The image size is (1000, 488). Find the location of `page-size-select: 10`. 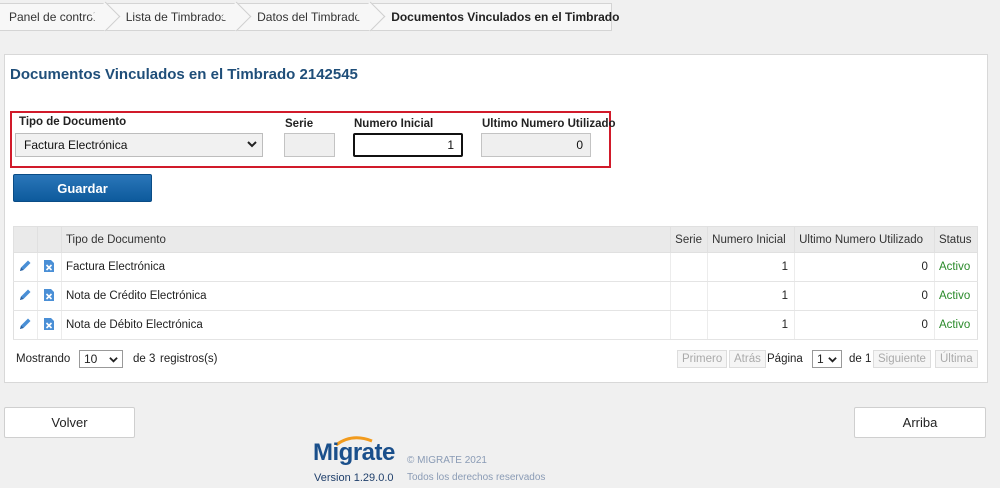

page-size-select: 10 is located at coordinates (101, 359).